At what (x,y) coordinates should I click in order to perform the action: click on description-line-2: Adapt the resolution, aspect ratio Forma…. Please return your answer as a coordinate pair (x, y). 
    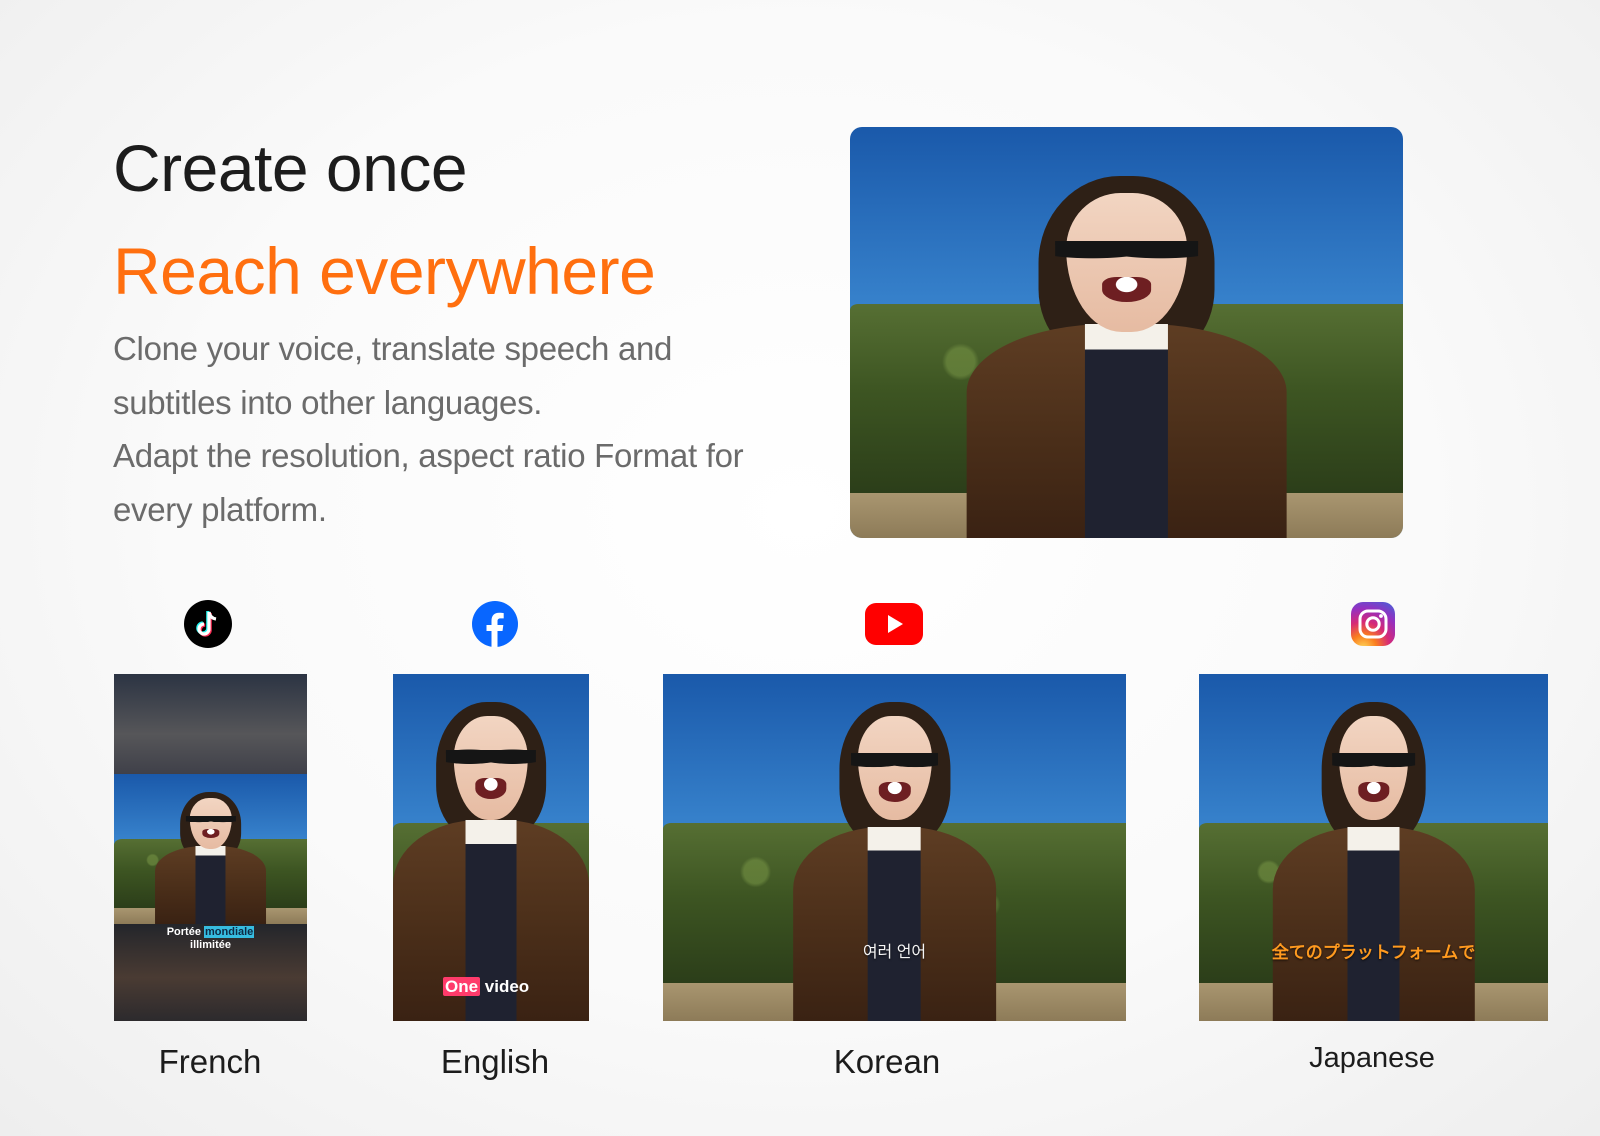
    Looking at the image, I should click on (428, 482).